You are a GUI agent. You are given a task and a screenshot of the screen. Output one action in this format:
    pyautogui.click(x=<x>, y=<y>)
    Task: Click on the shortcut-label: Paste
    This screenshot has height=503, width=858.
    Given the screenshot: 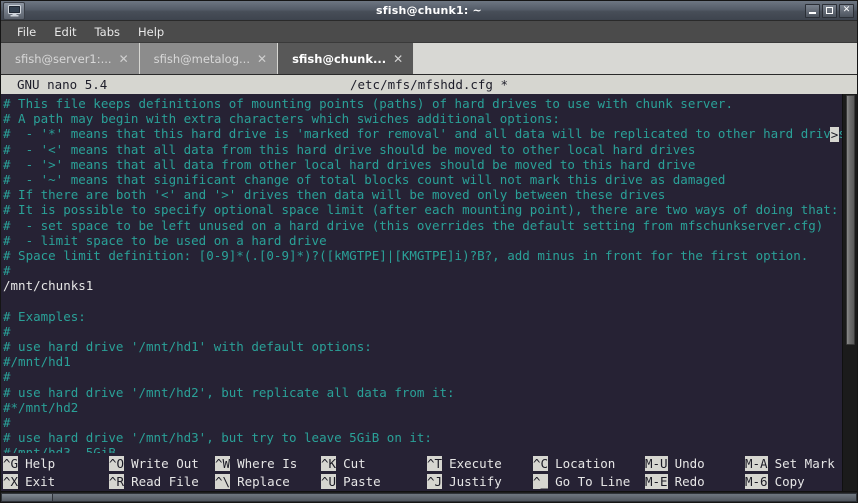 What is the action you would take?
    pyautogui.click(x=362, y=481)
    